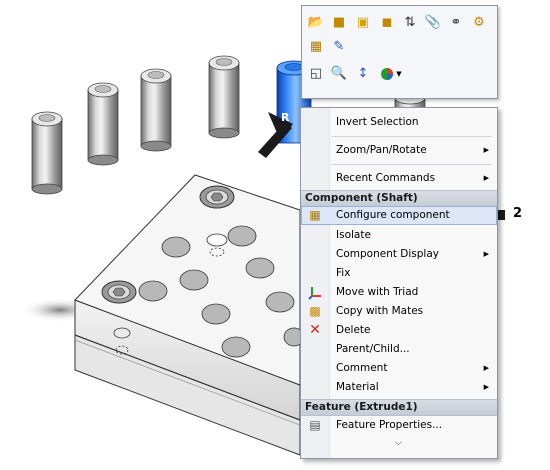 The height and width of the screenshot is (470, 550). What do you see at coordinates (399, 198) in the screenshot?
I see `component-section-header: Component (Shaft)` at bounding box center [399, 198].